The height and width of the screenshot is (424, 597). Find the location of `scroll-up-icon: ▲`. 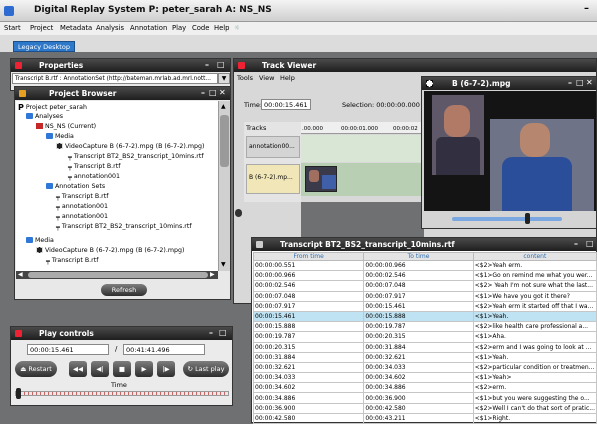

scroll-up-icon: ▲ is located at coordinates (223, 106).